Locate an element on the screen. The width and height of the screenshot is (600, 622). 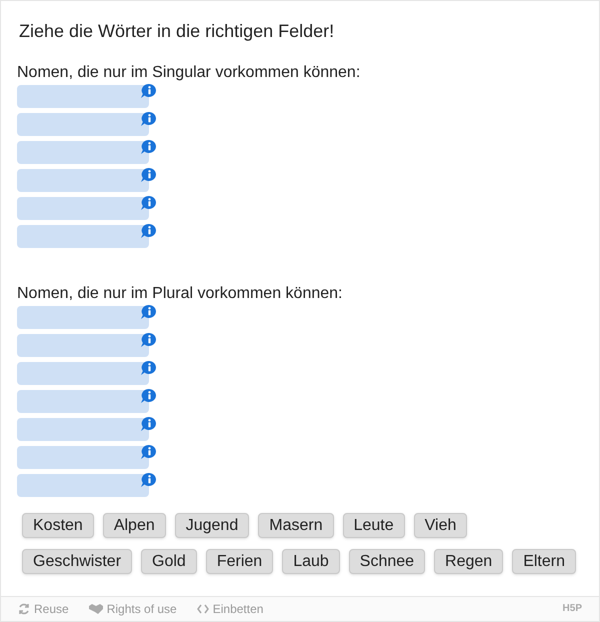
word-chip: Eltern is located at coordinates (544, 561).